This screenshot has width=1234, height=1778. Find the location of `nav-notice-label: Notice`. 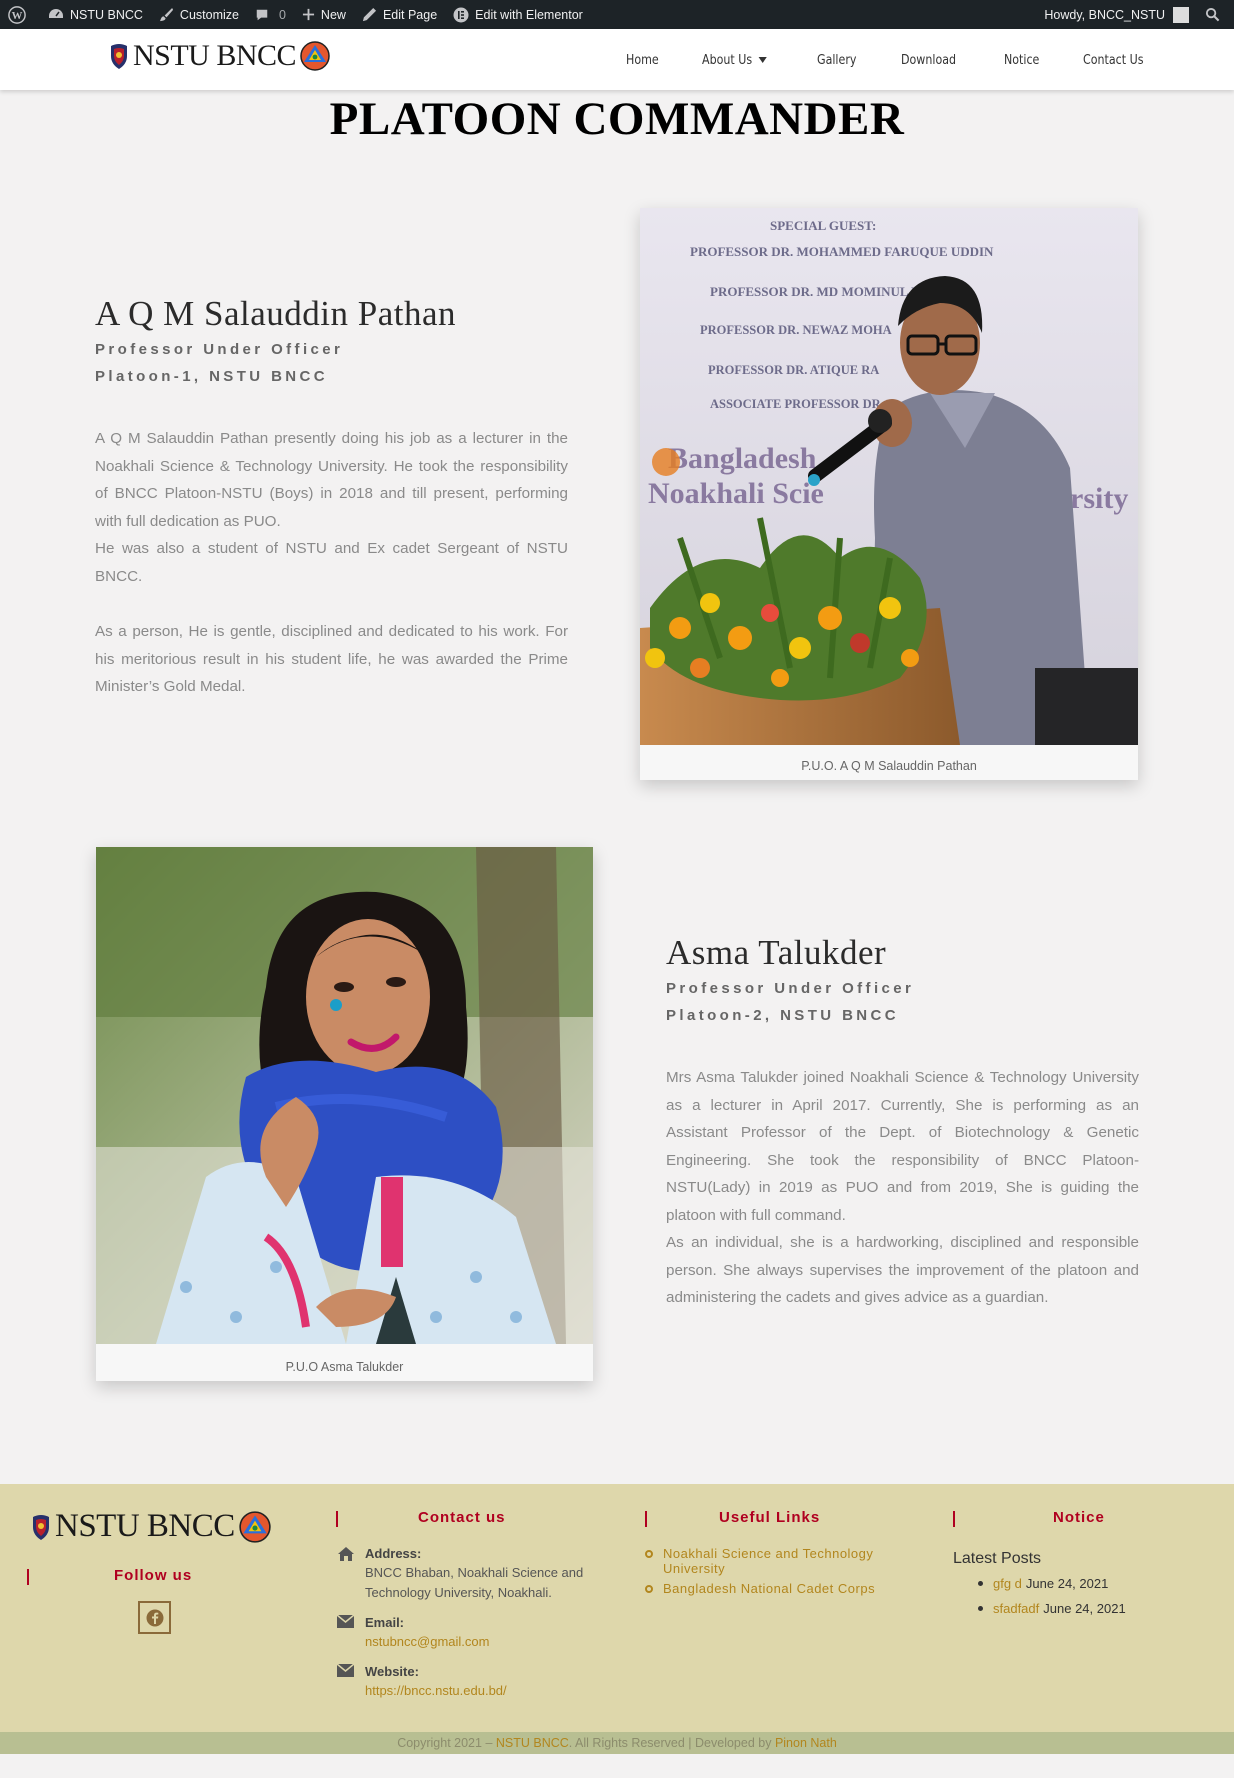

nav-notice-label: Notice is located at coordinates (1022, 59).